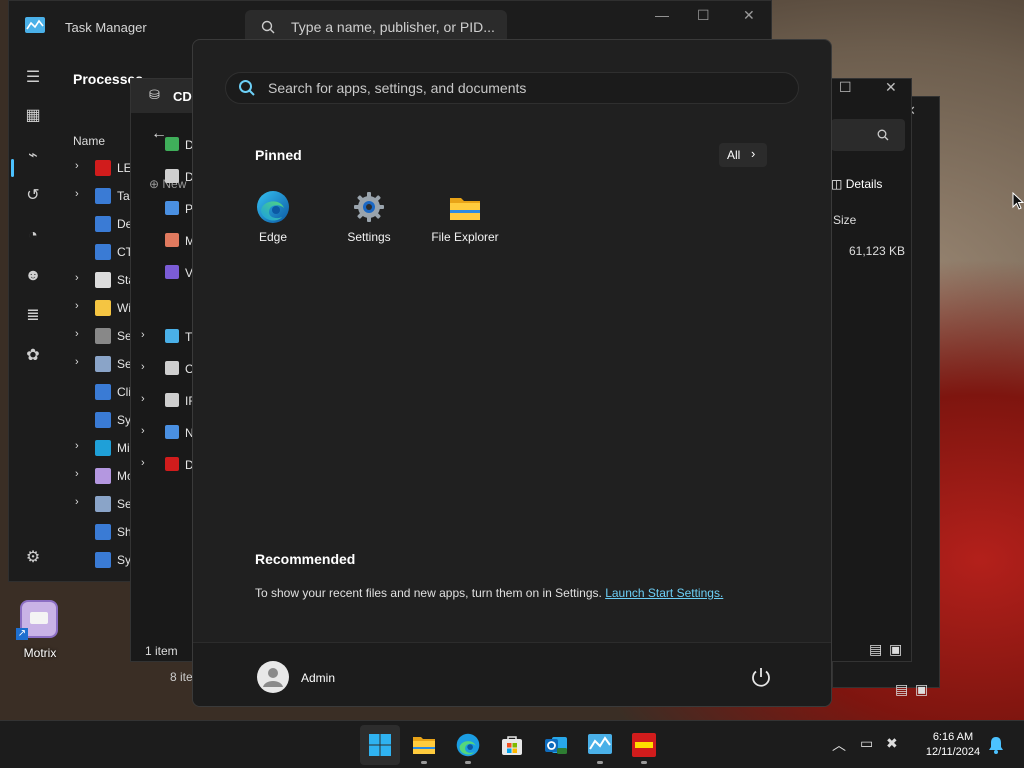 The width and height of the screenshot is (1024, 768). I want to click on pinned-app-file-explorer: File Explorer, so click(465, 220).